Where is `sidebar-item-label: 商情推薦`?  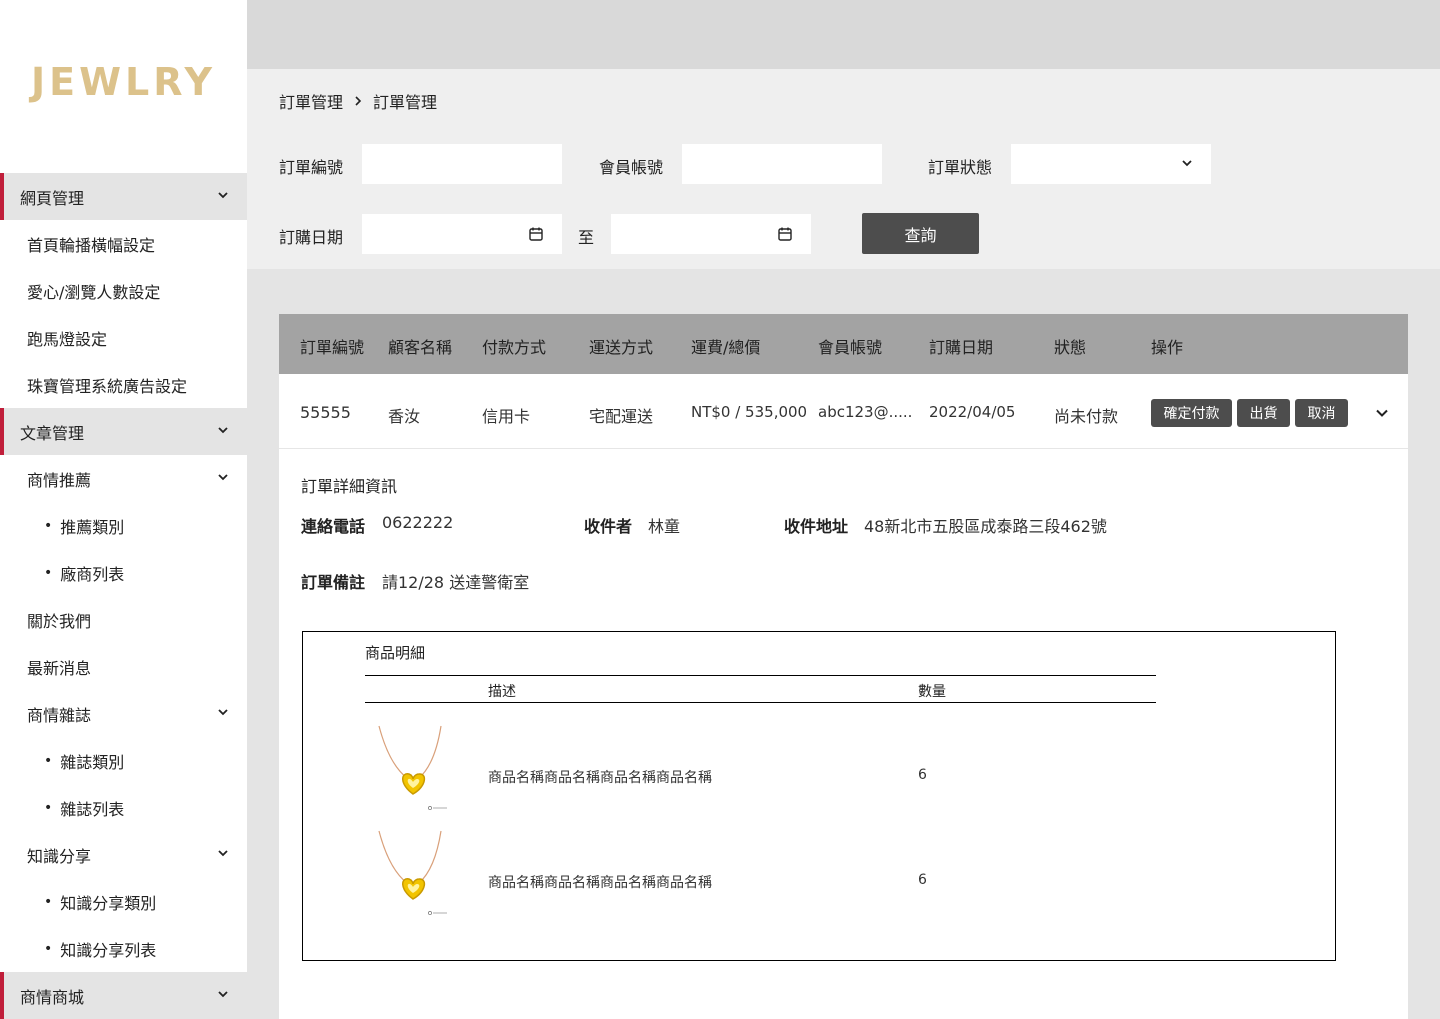 sidebar-item-label: 商情推薦 is located at coordinates (59, 480).